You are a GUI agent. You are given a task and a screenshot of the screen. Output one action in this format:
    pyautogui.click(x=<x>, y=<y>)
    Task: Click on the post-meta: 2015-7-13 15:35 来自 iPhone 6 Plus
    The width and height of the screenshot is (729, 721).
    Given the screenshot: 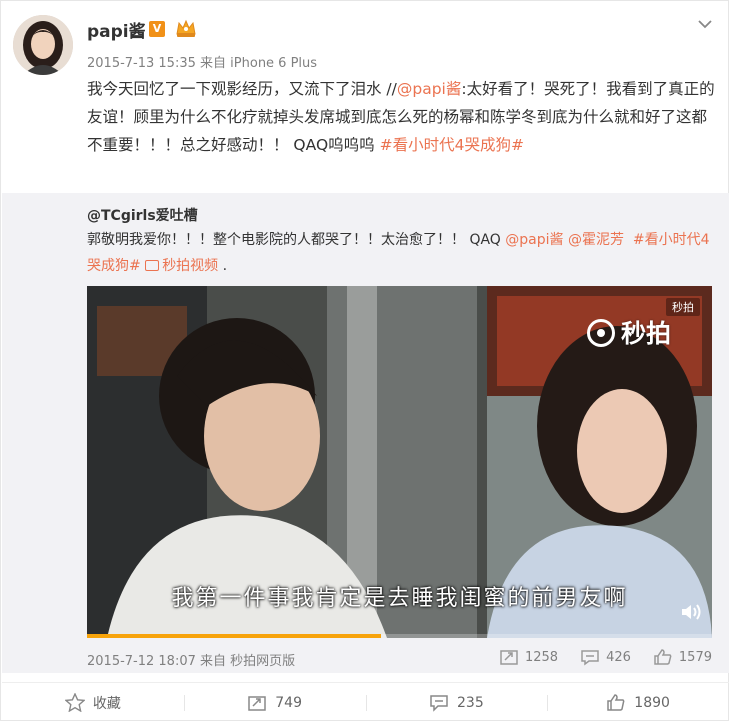 What is the action you would take?
    pyautogui.click(x=202, y=61)
    